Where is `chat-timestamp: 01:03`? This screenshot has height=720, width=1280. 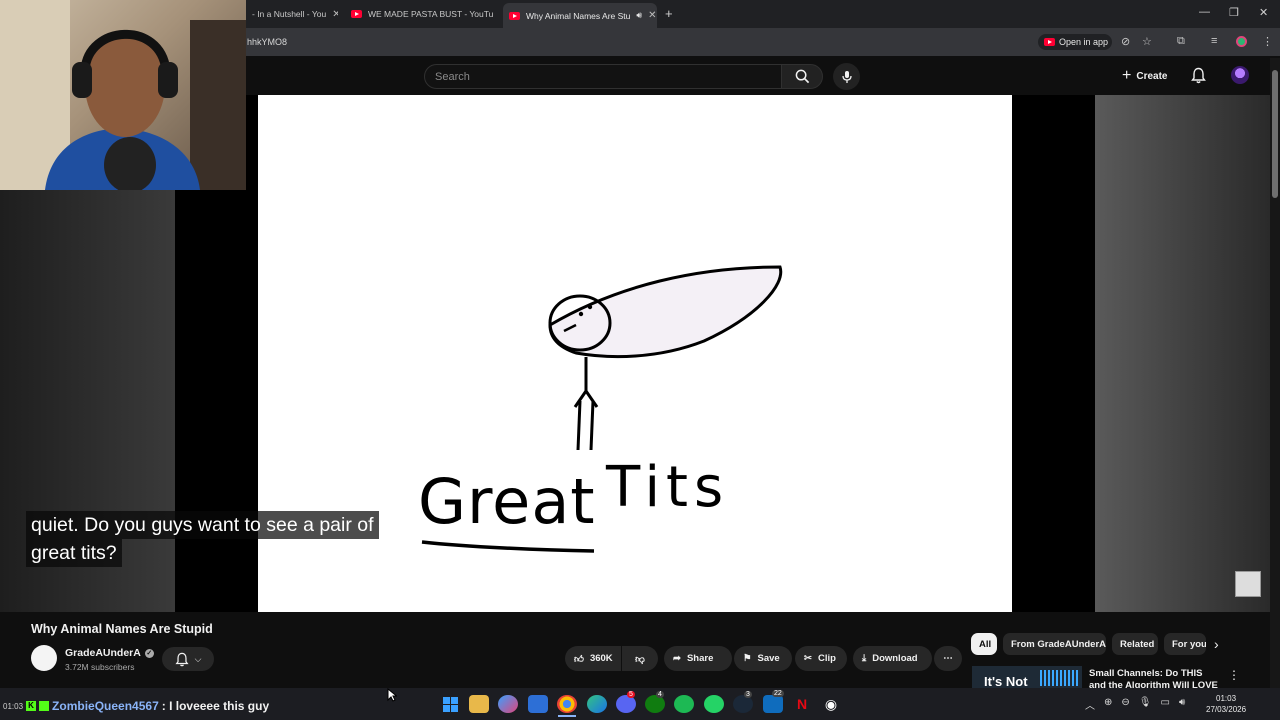
chat-timestamp: 01:03 is located at coordinates (13, 706).